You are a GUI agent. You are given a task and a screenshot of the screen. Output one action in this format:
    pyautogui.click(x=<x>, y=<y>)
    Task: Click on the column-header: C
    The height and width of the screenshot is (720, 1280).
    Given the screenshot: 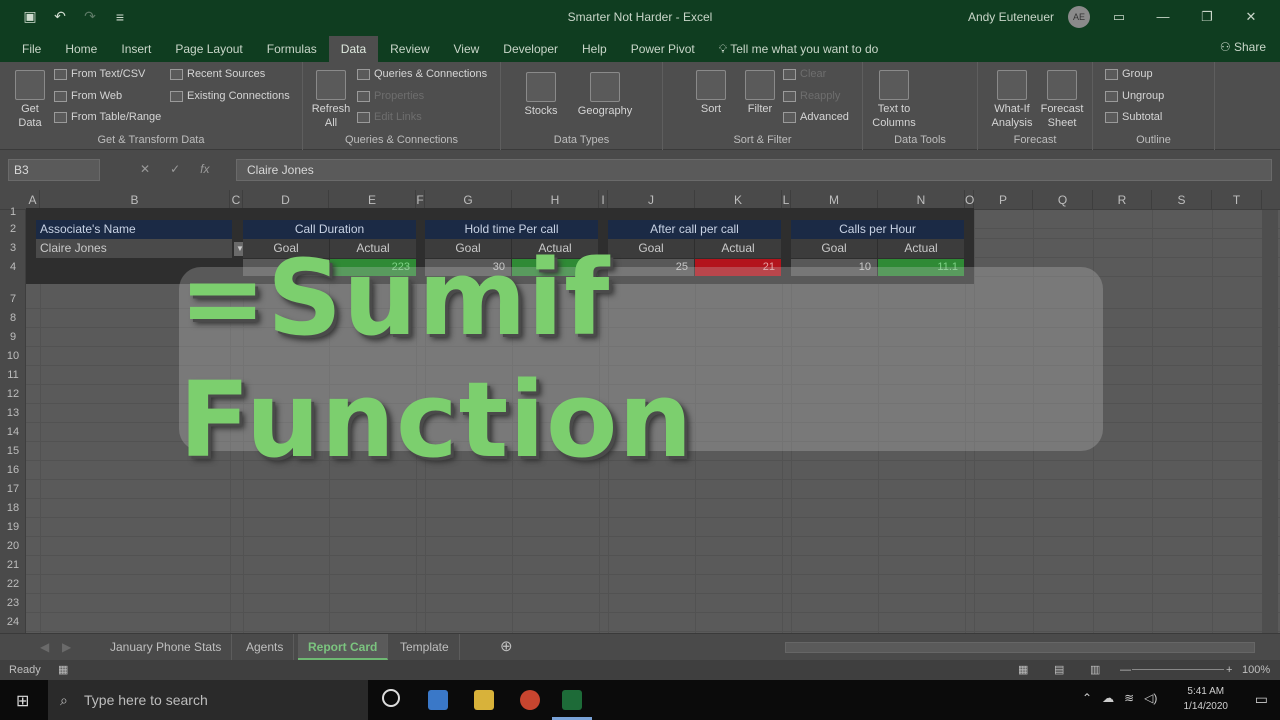 What is the action you would take?
    pyautogui.click(x=236, y=200)
    